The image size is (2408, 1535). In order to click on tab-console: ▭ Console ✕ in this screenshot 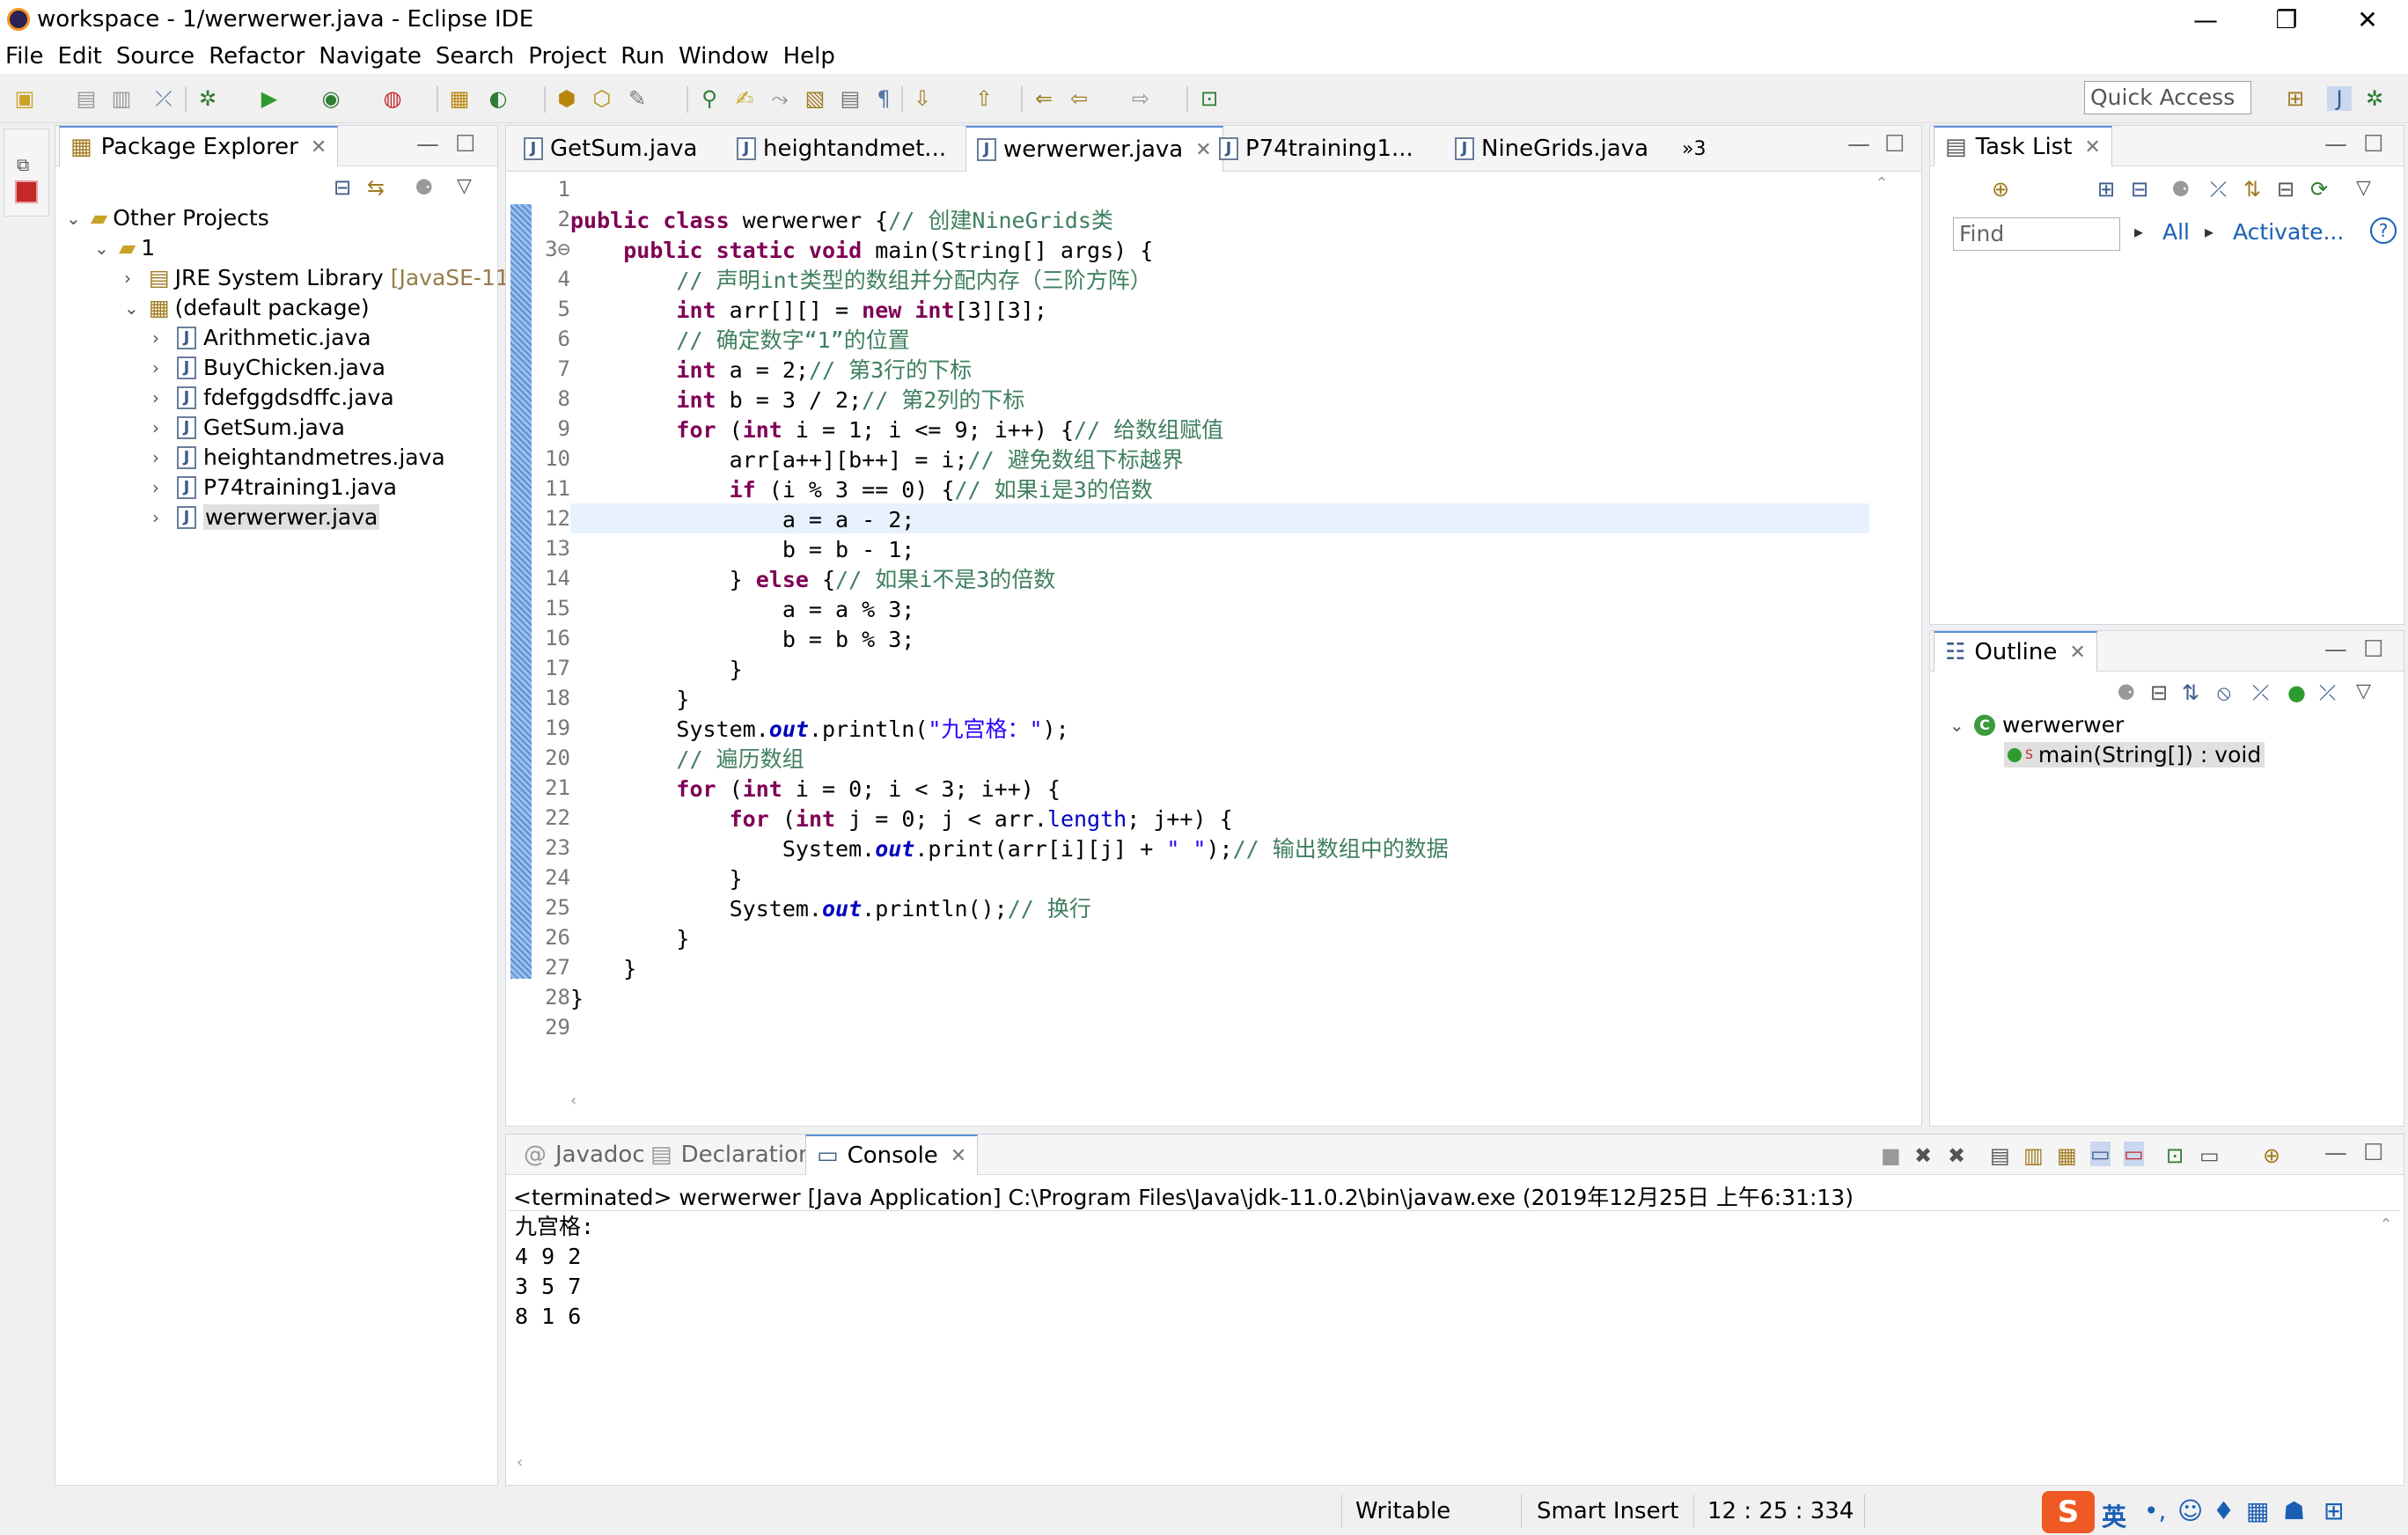, I will do `click(892, 1155)`.